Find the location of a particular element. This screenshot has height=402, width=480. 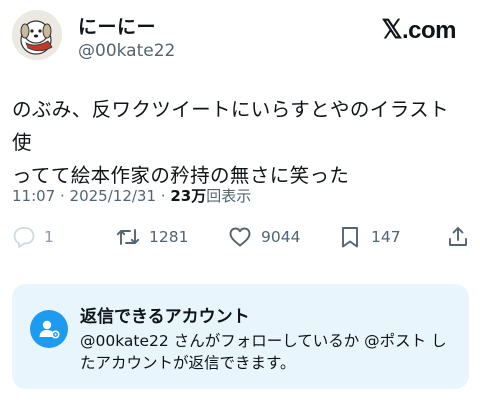

person-mention-icon is located at coordinates (49, 329).